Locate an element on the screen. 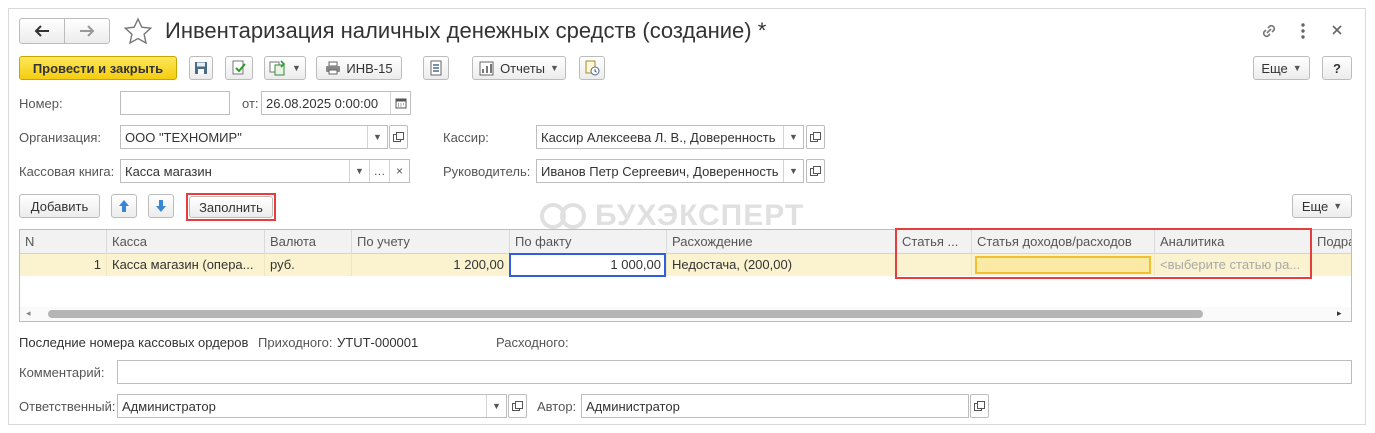  head-field: Иванов Петр Сергеевич, Доверенность ▼ is located at coordinates (670, 171).